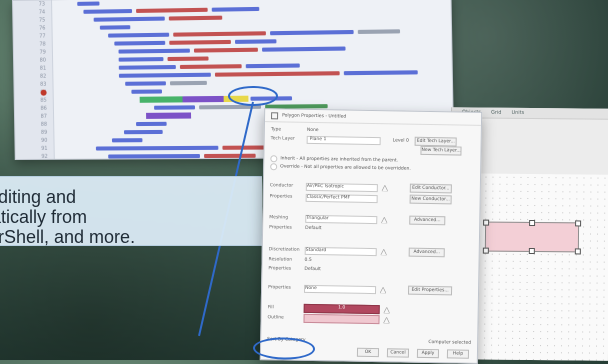 This screenshot has height=364, width=608. I want to click on type-label: Type, so click(276, 130).